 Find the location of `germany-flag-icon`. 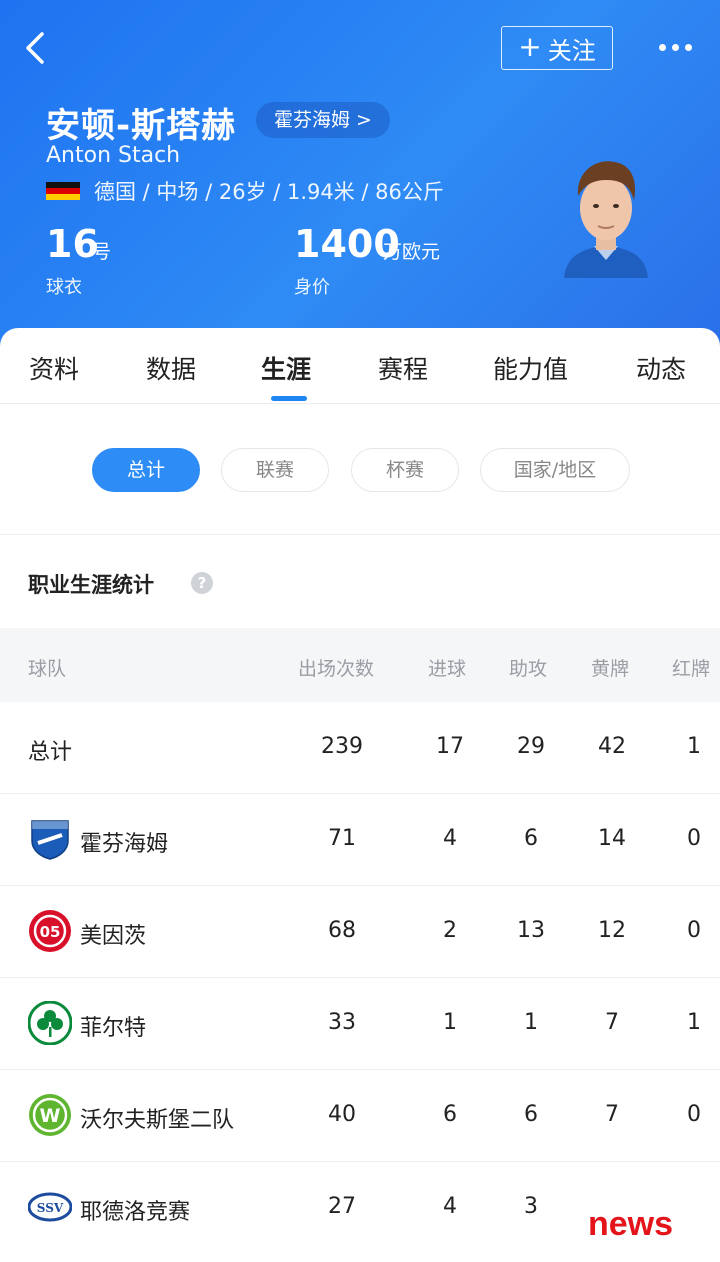

germany-flag-icon is located at coordinates (63, 191).